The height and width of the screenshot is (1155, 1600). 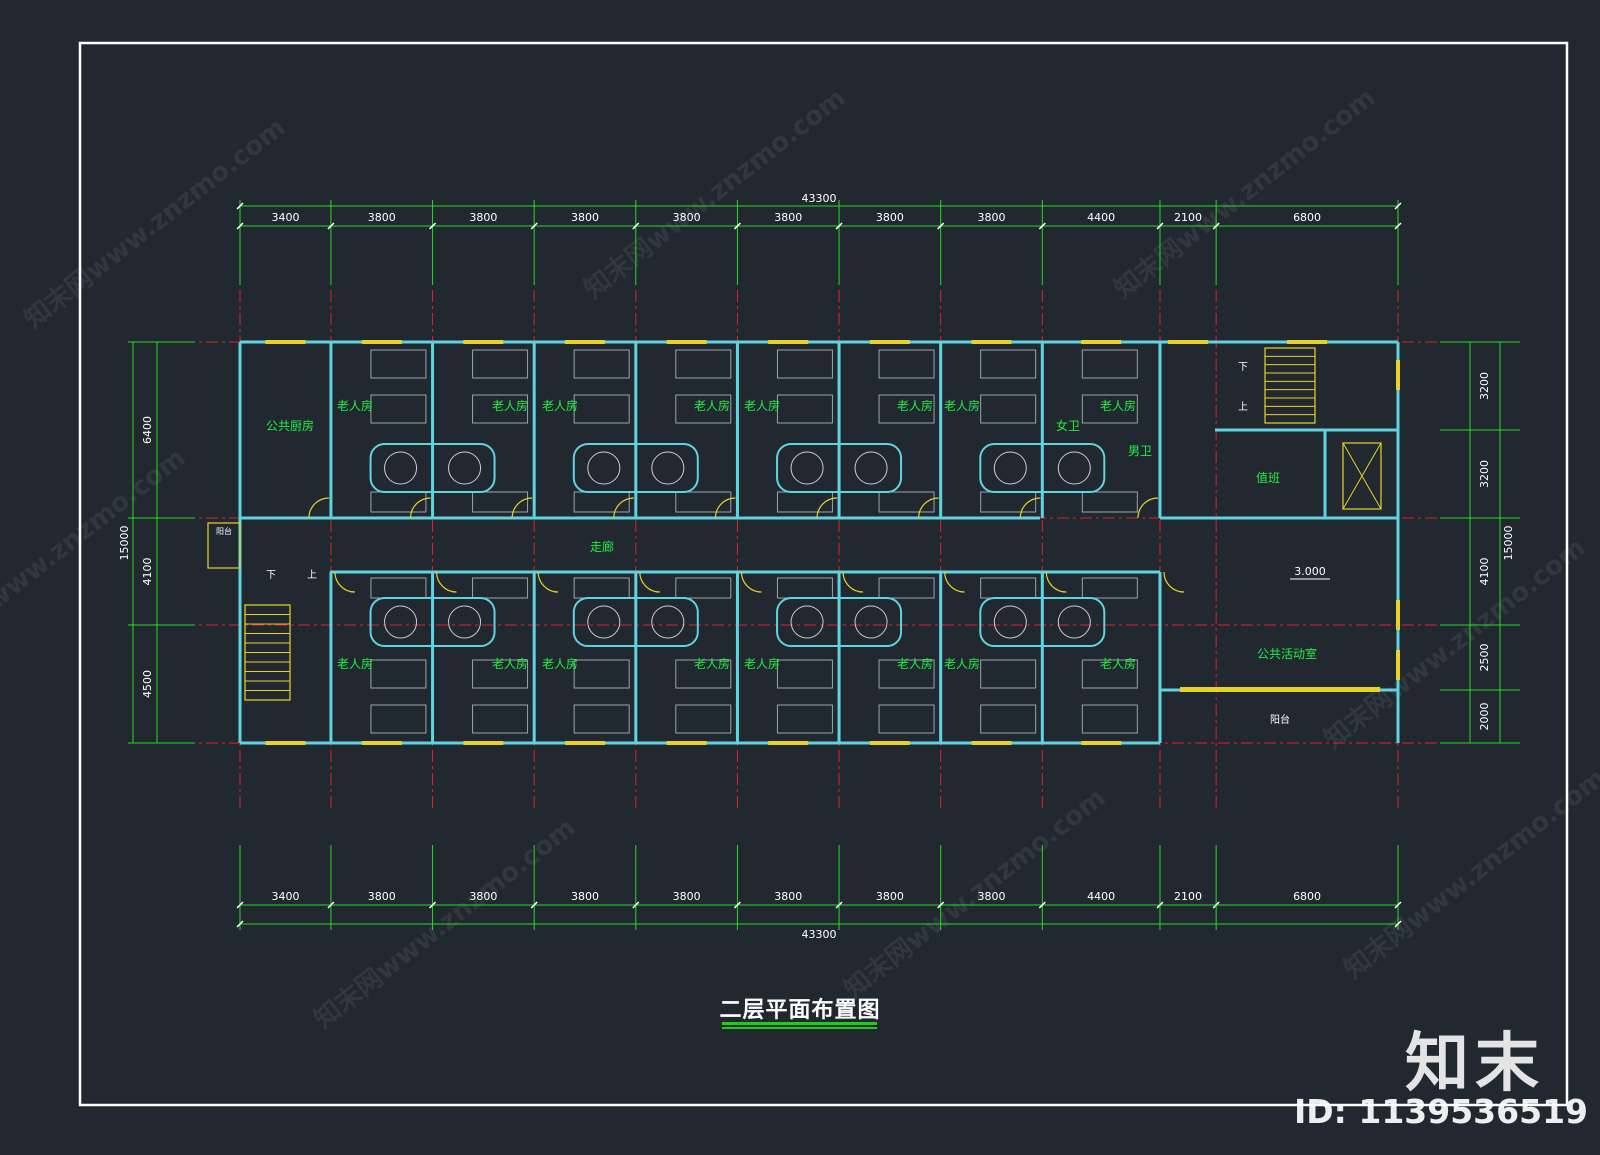 I want to click on dimension-bay-label: 4400, so click(x=1101, y=217).